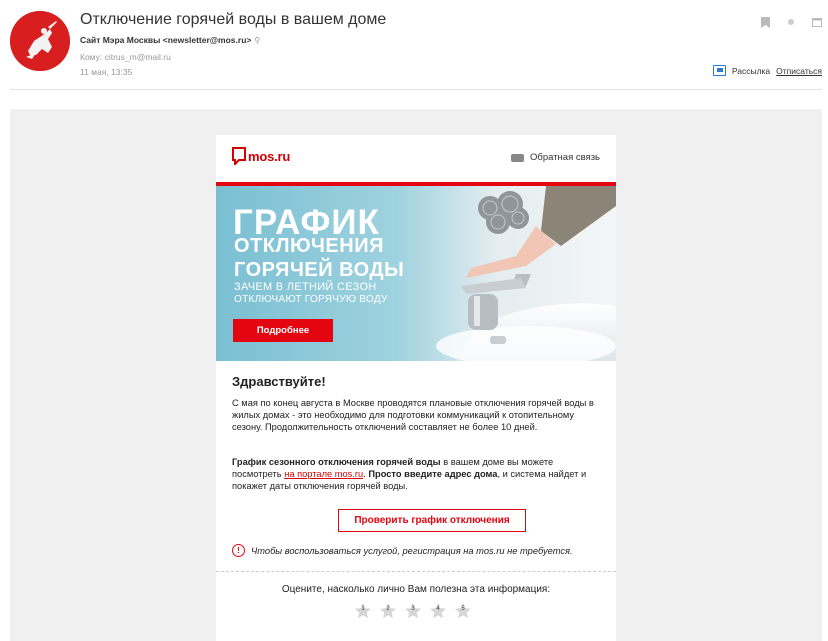  I want to click on newsletter-row: Рассылка Отписаться, so click(767, 70).